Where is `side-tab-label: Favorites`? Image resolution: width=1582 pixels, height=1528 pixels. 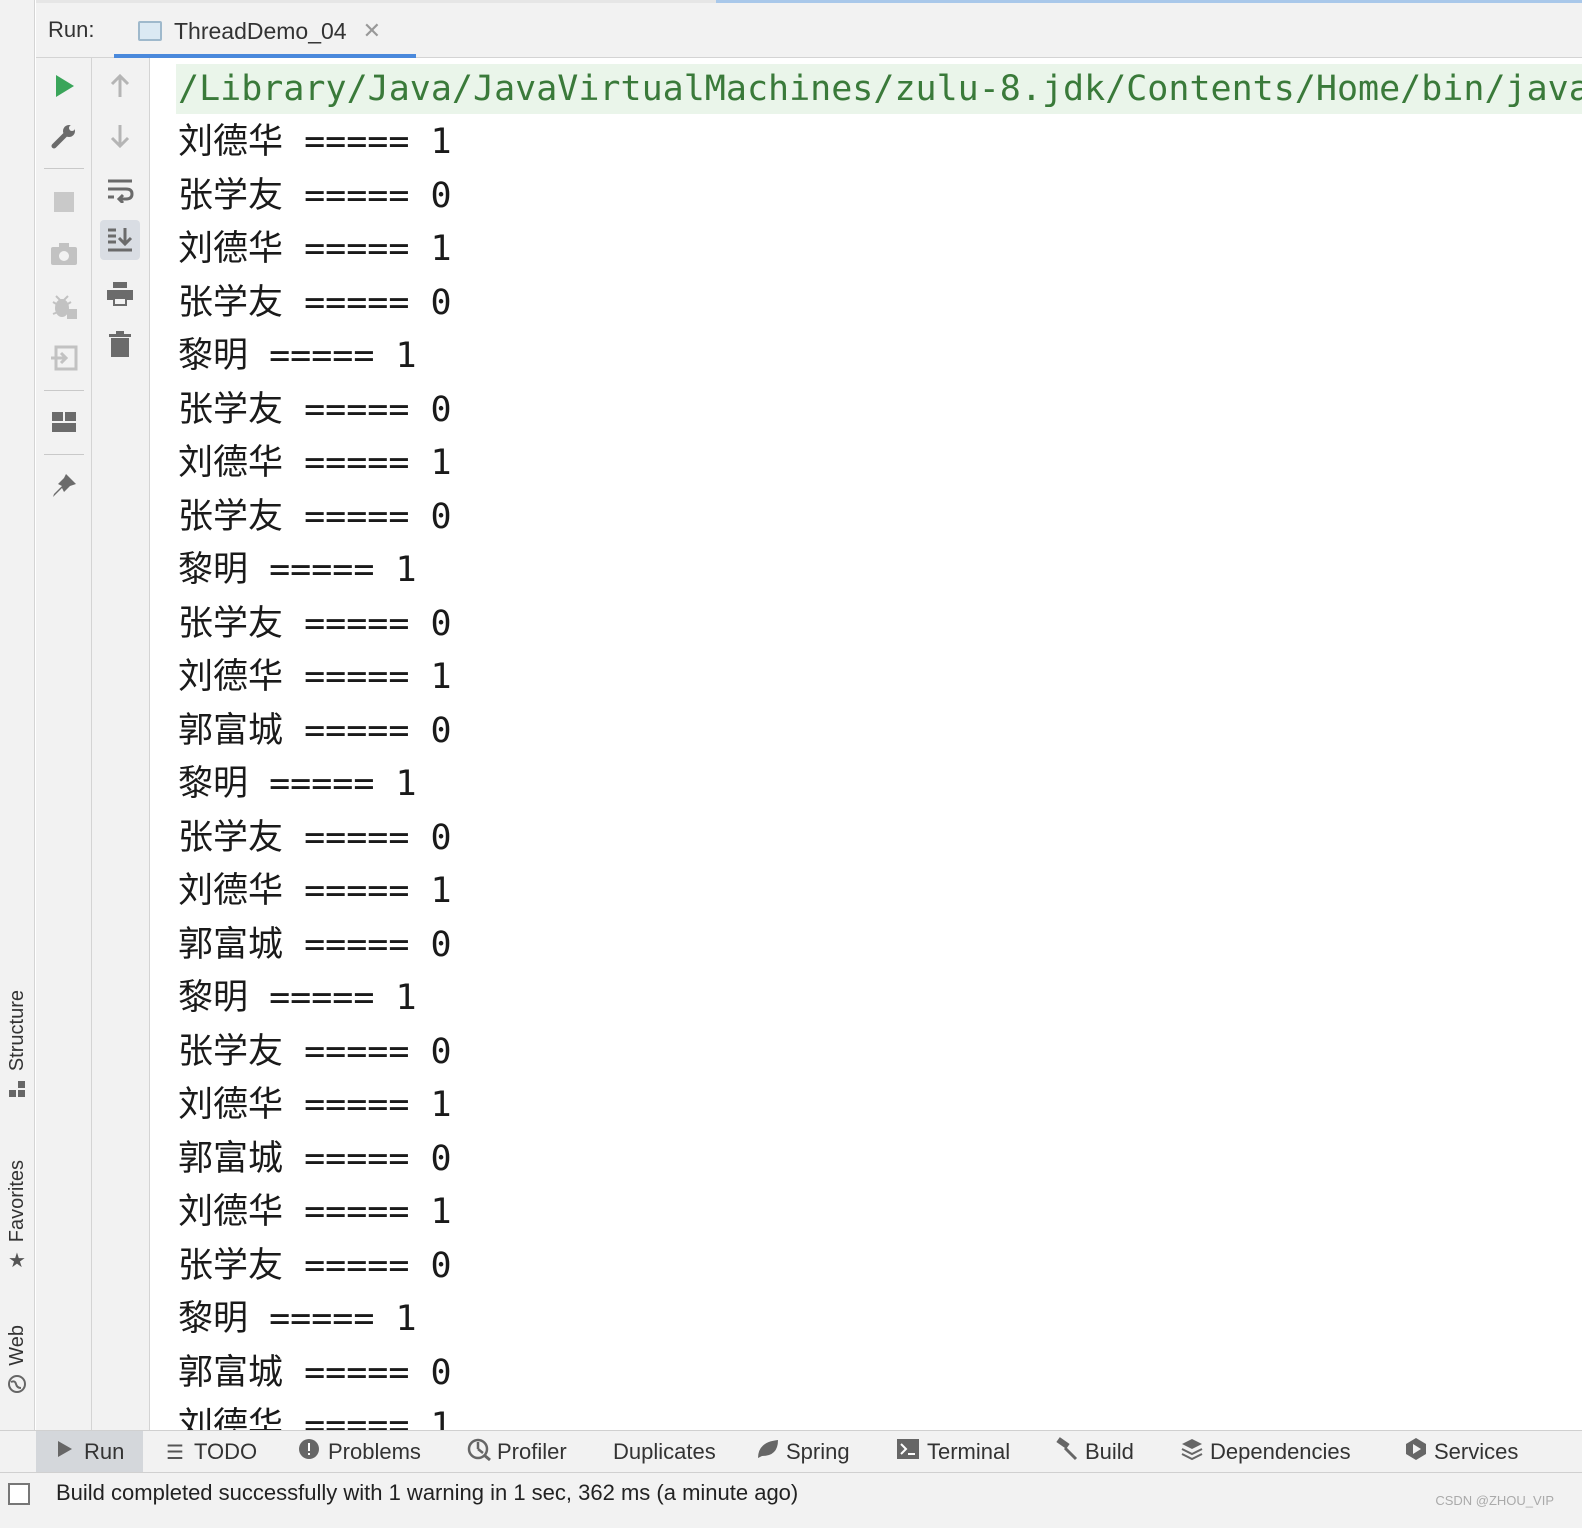 side-tab-label: Favorites is located at coordinates (16, 1201).